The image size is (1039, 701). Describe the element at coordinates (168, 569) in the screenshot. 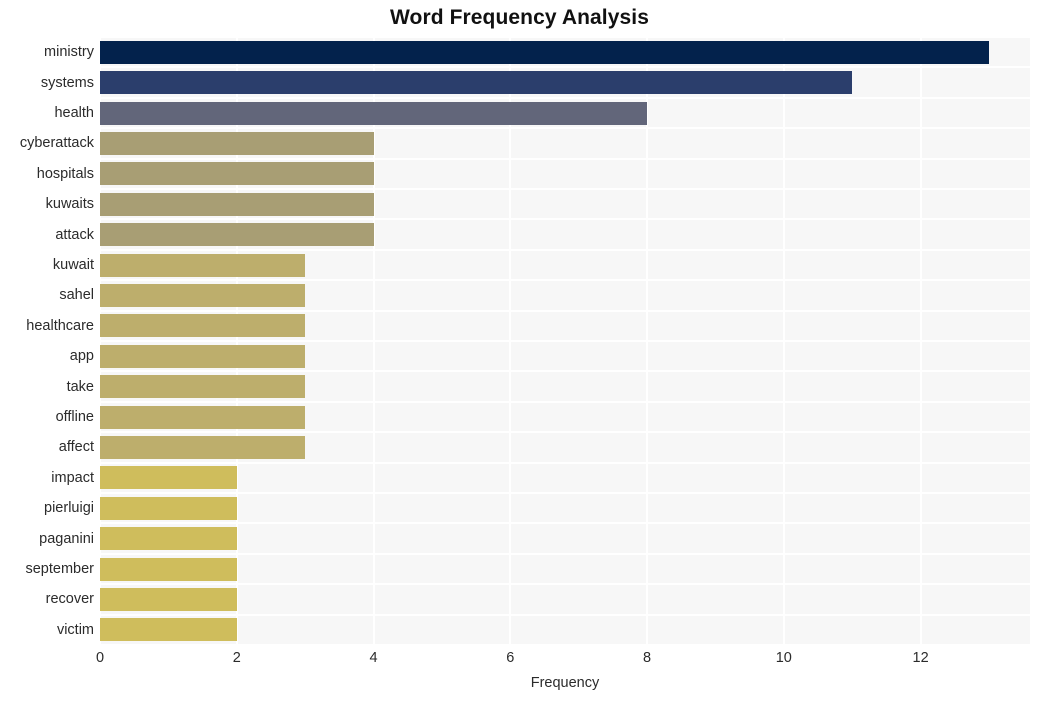

I see `bar-september` at that location.